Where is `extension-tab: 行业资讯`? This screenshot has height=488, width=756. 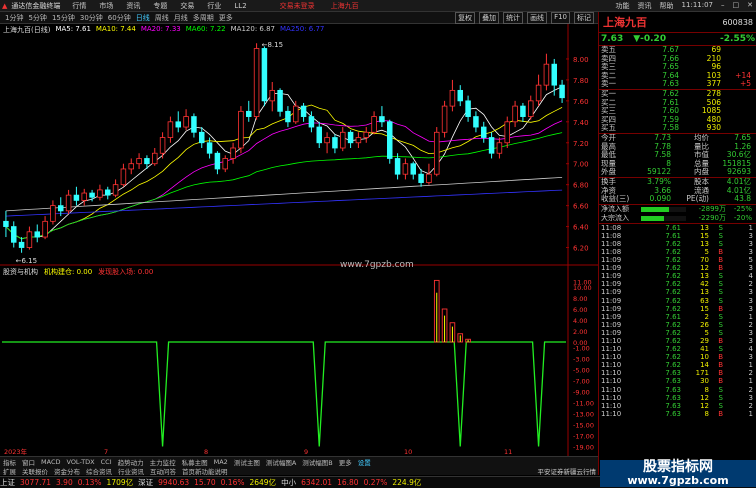
extension-tab: 行业资讯 is located at coordinates (131, 471).